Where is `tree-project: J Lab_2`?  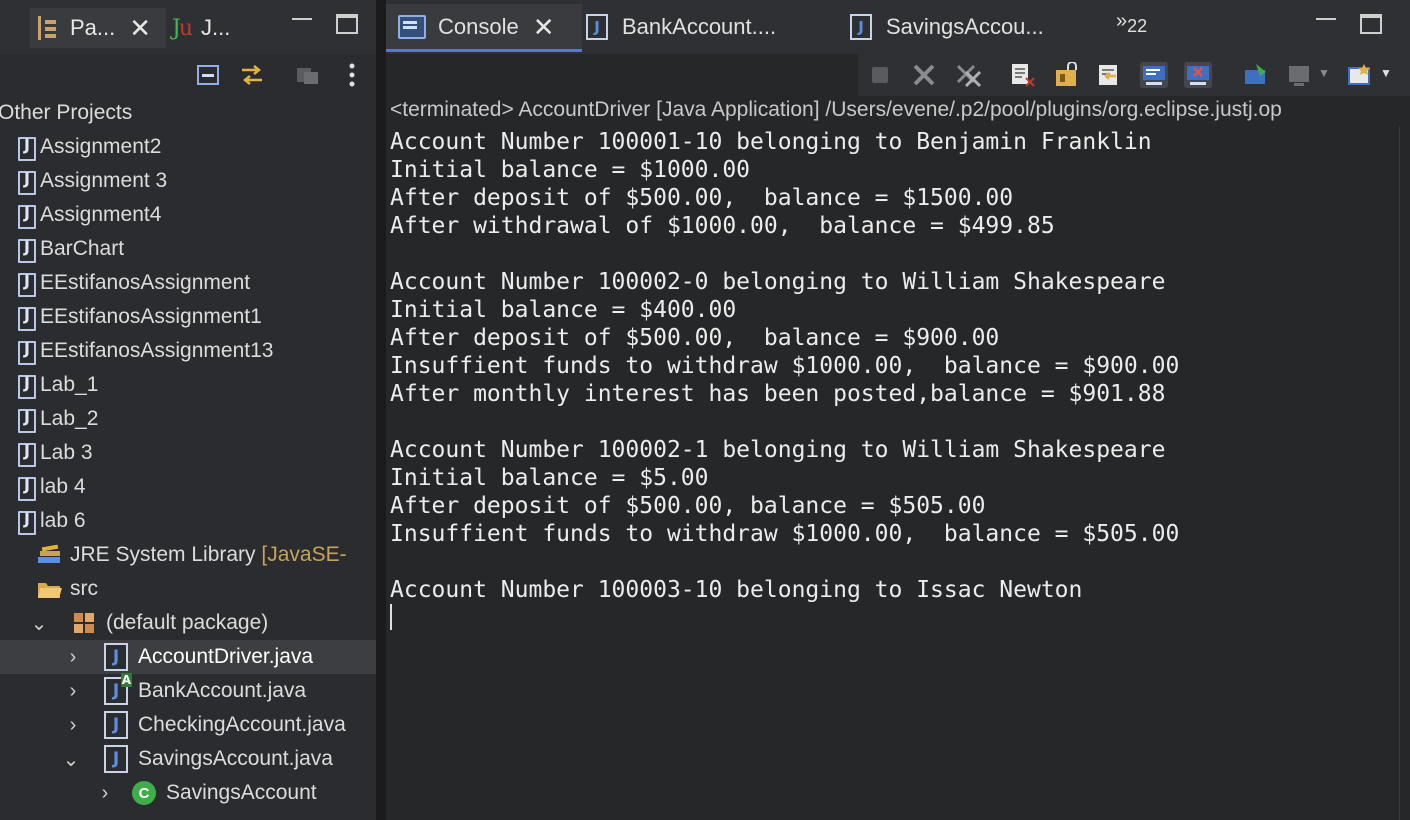 tree-project: J Lab_2 is located at coordinates (197, 419).